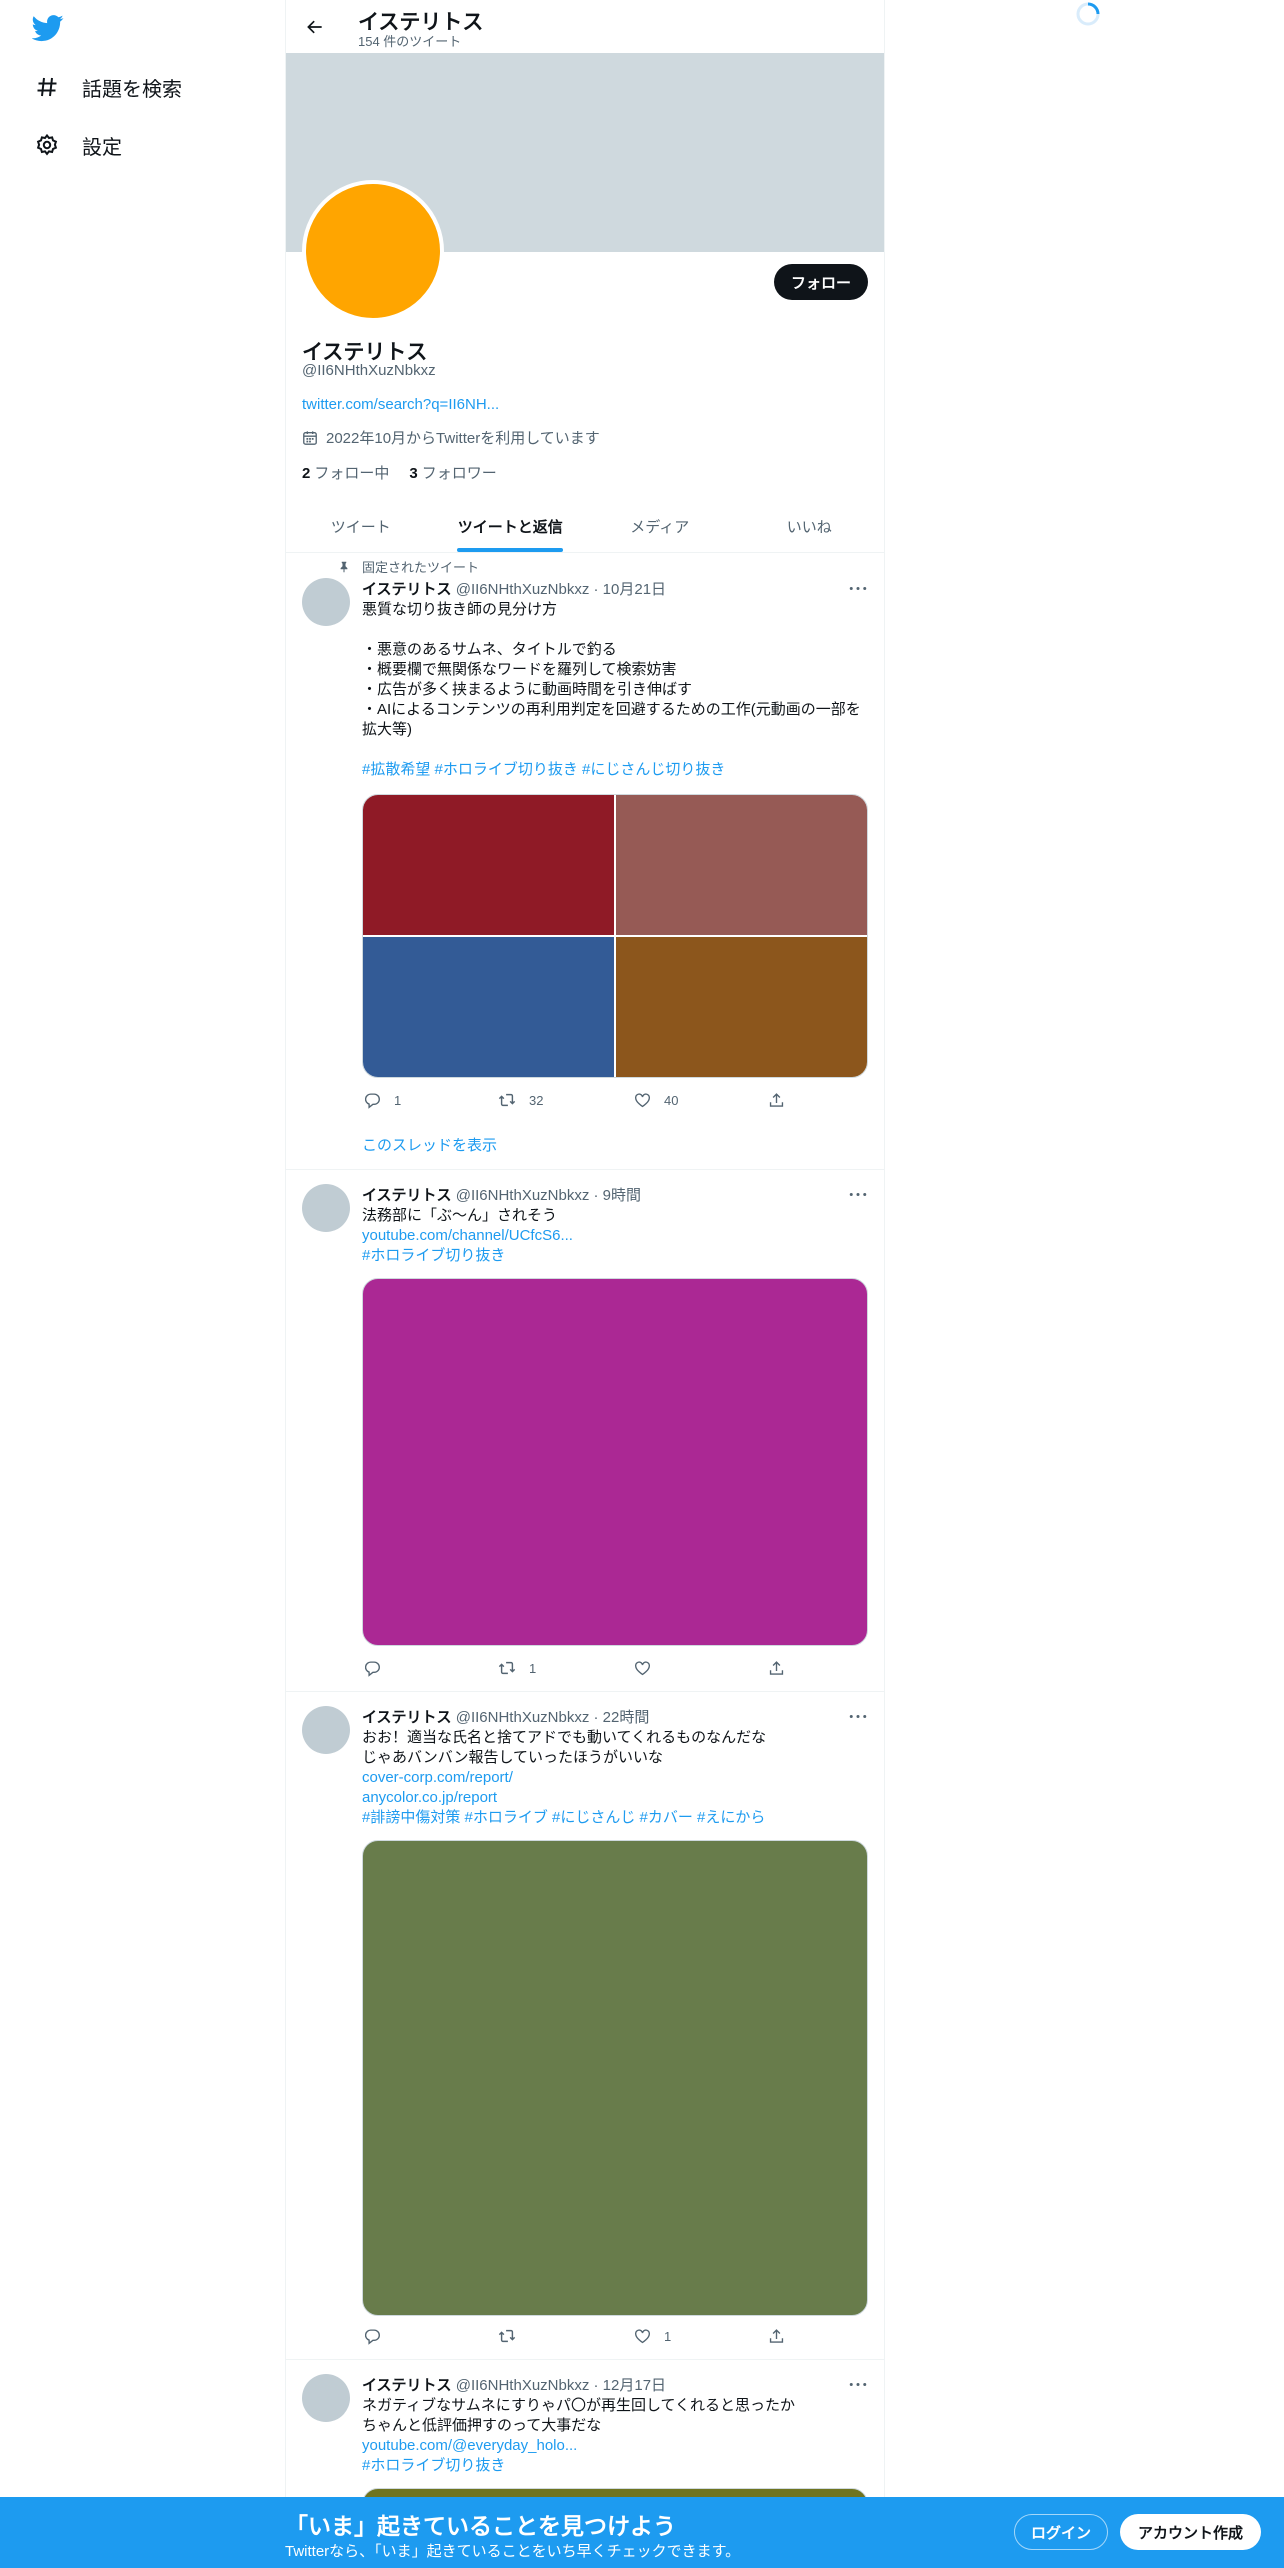 This screenshot has height=2568, width=1284. Describe the element at coordinates (47, 87) in the screenshot. I see `hashtag-icon` at that location.